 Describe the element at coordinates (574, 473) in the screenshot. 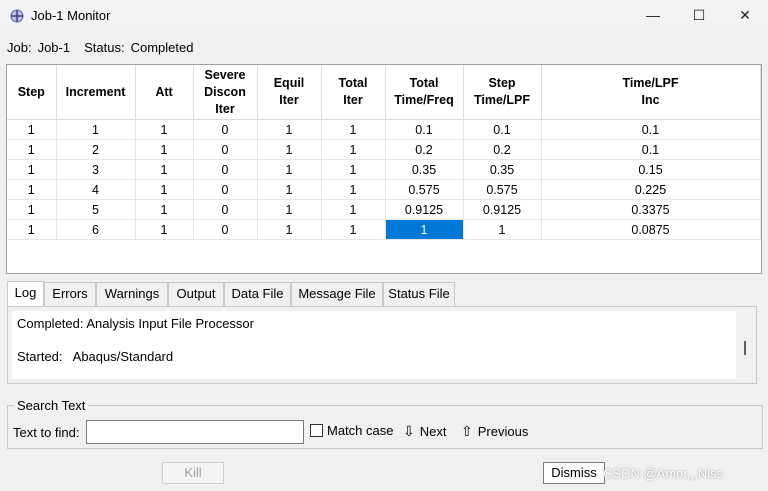

I see `dismiss-button: Dismiss` at that location.